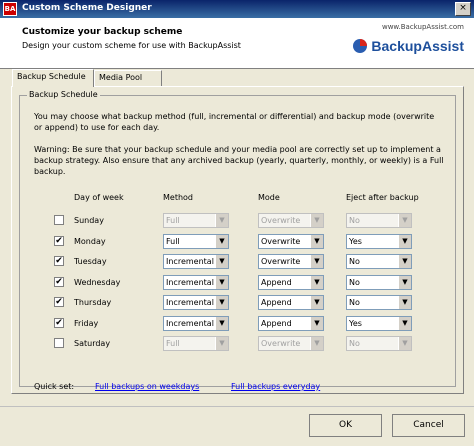 Image resolution: width=474 pixels, height=446 pixels. Describe the element at coordinates (417, 46) in the screenshot. I see `brand-name: BackupAssist` at that location.